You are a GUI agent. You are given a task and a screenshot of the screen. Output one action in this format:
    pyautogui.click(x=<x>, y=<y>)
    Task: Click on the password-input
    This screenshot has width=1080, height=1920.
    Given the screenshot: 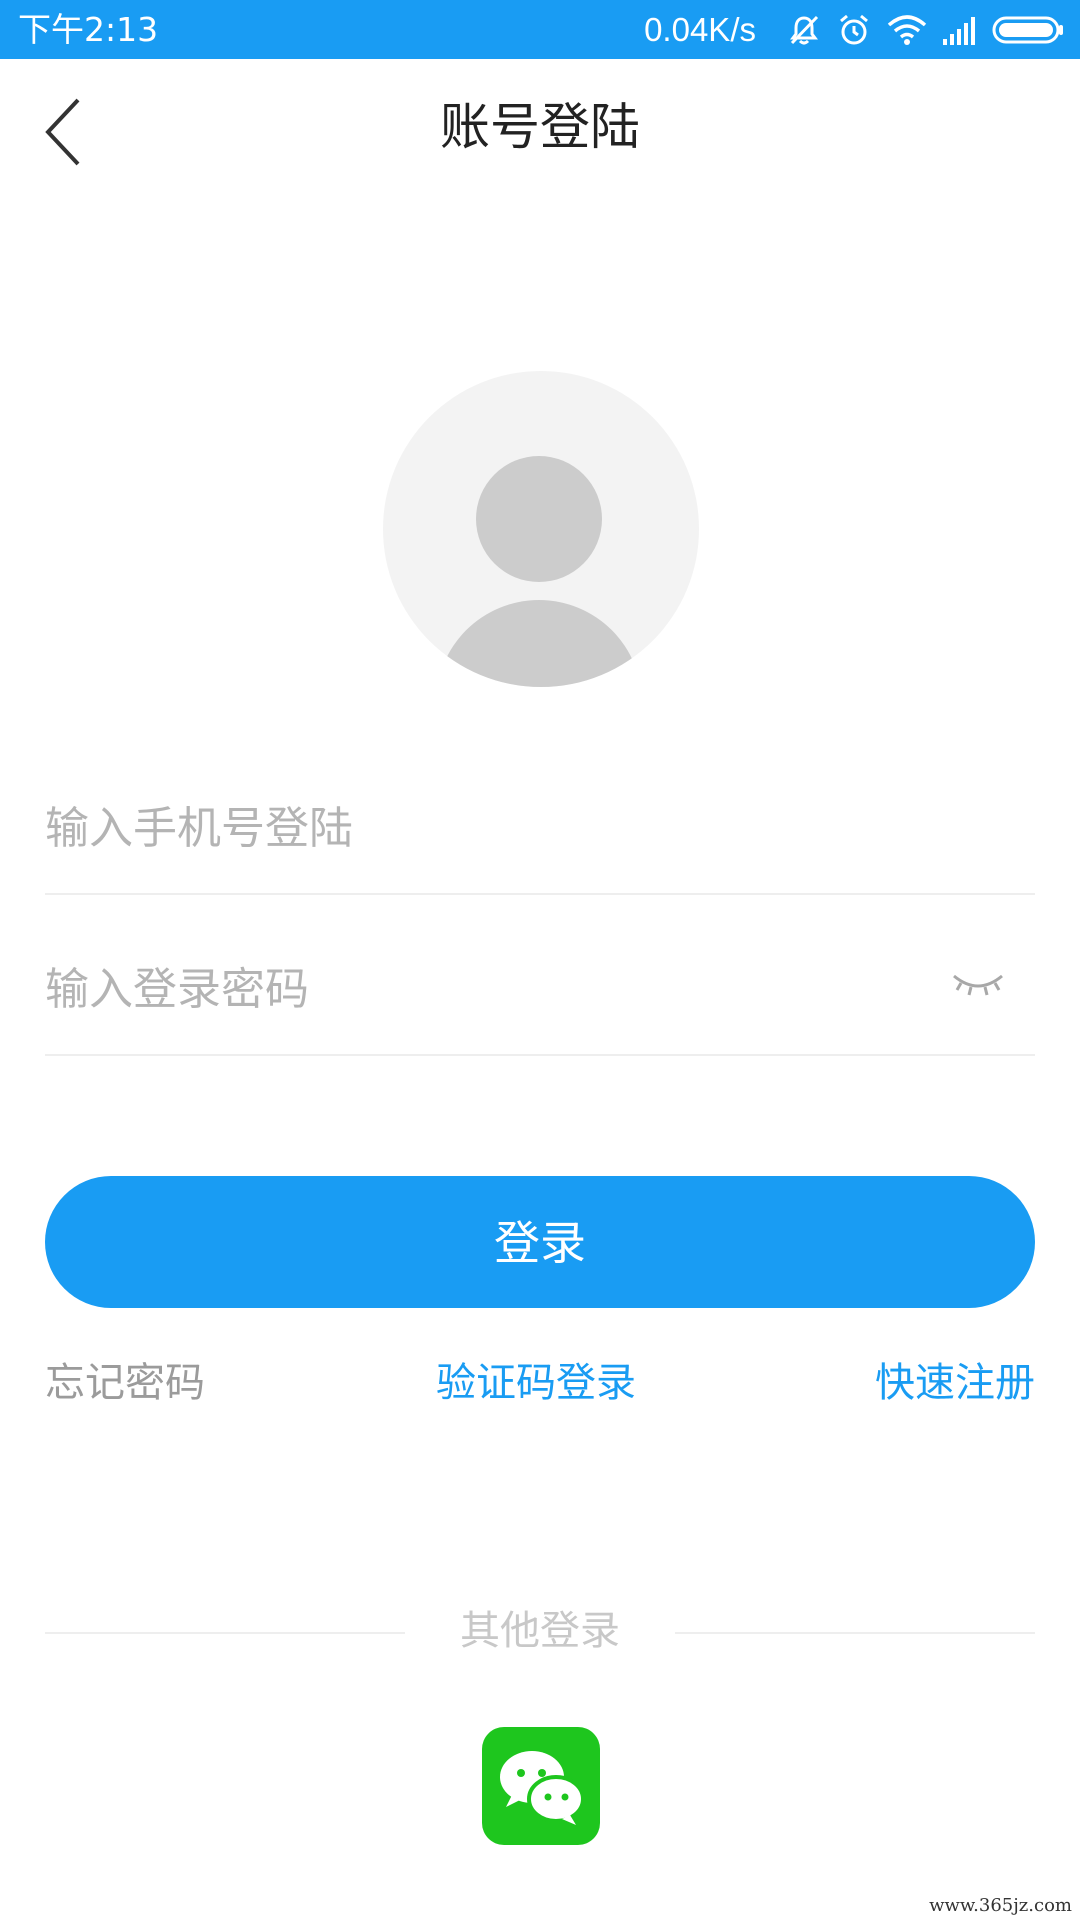 What is the action you would take?
    pyautogui.click(x=470, y=989)
    